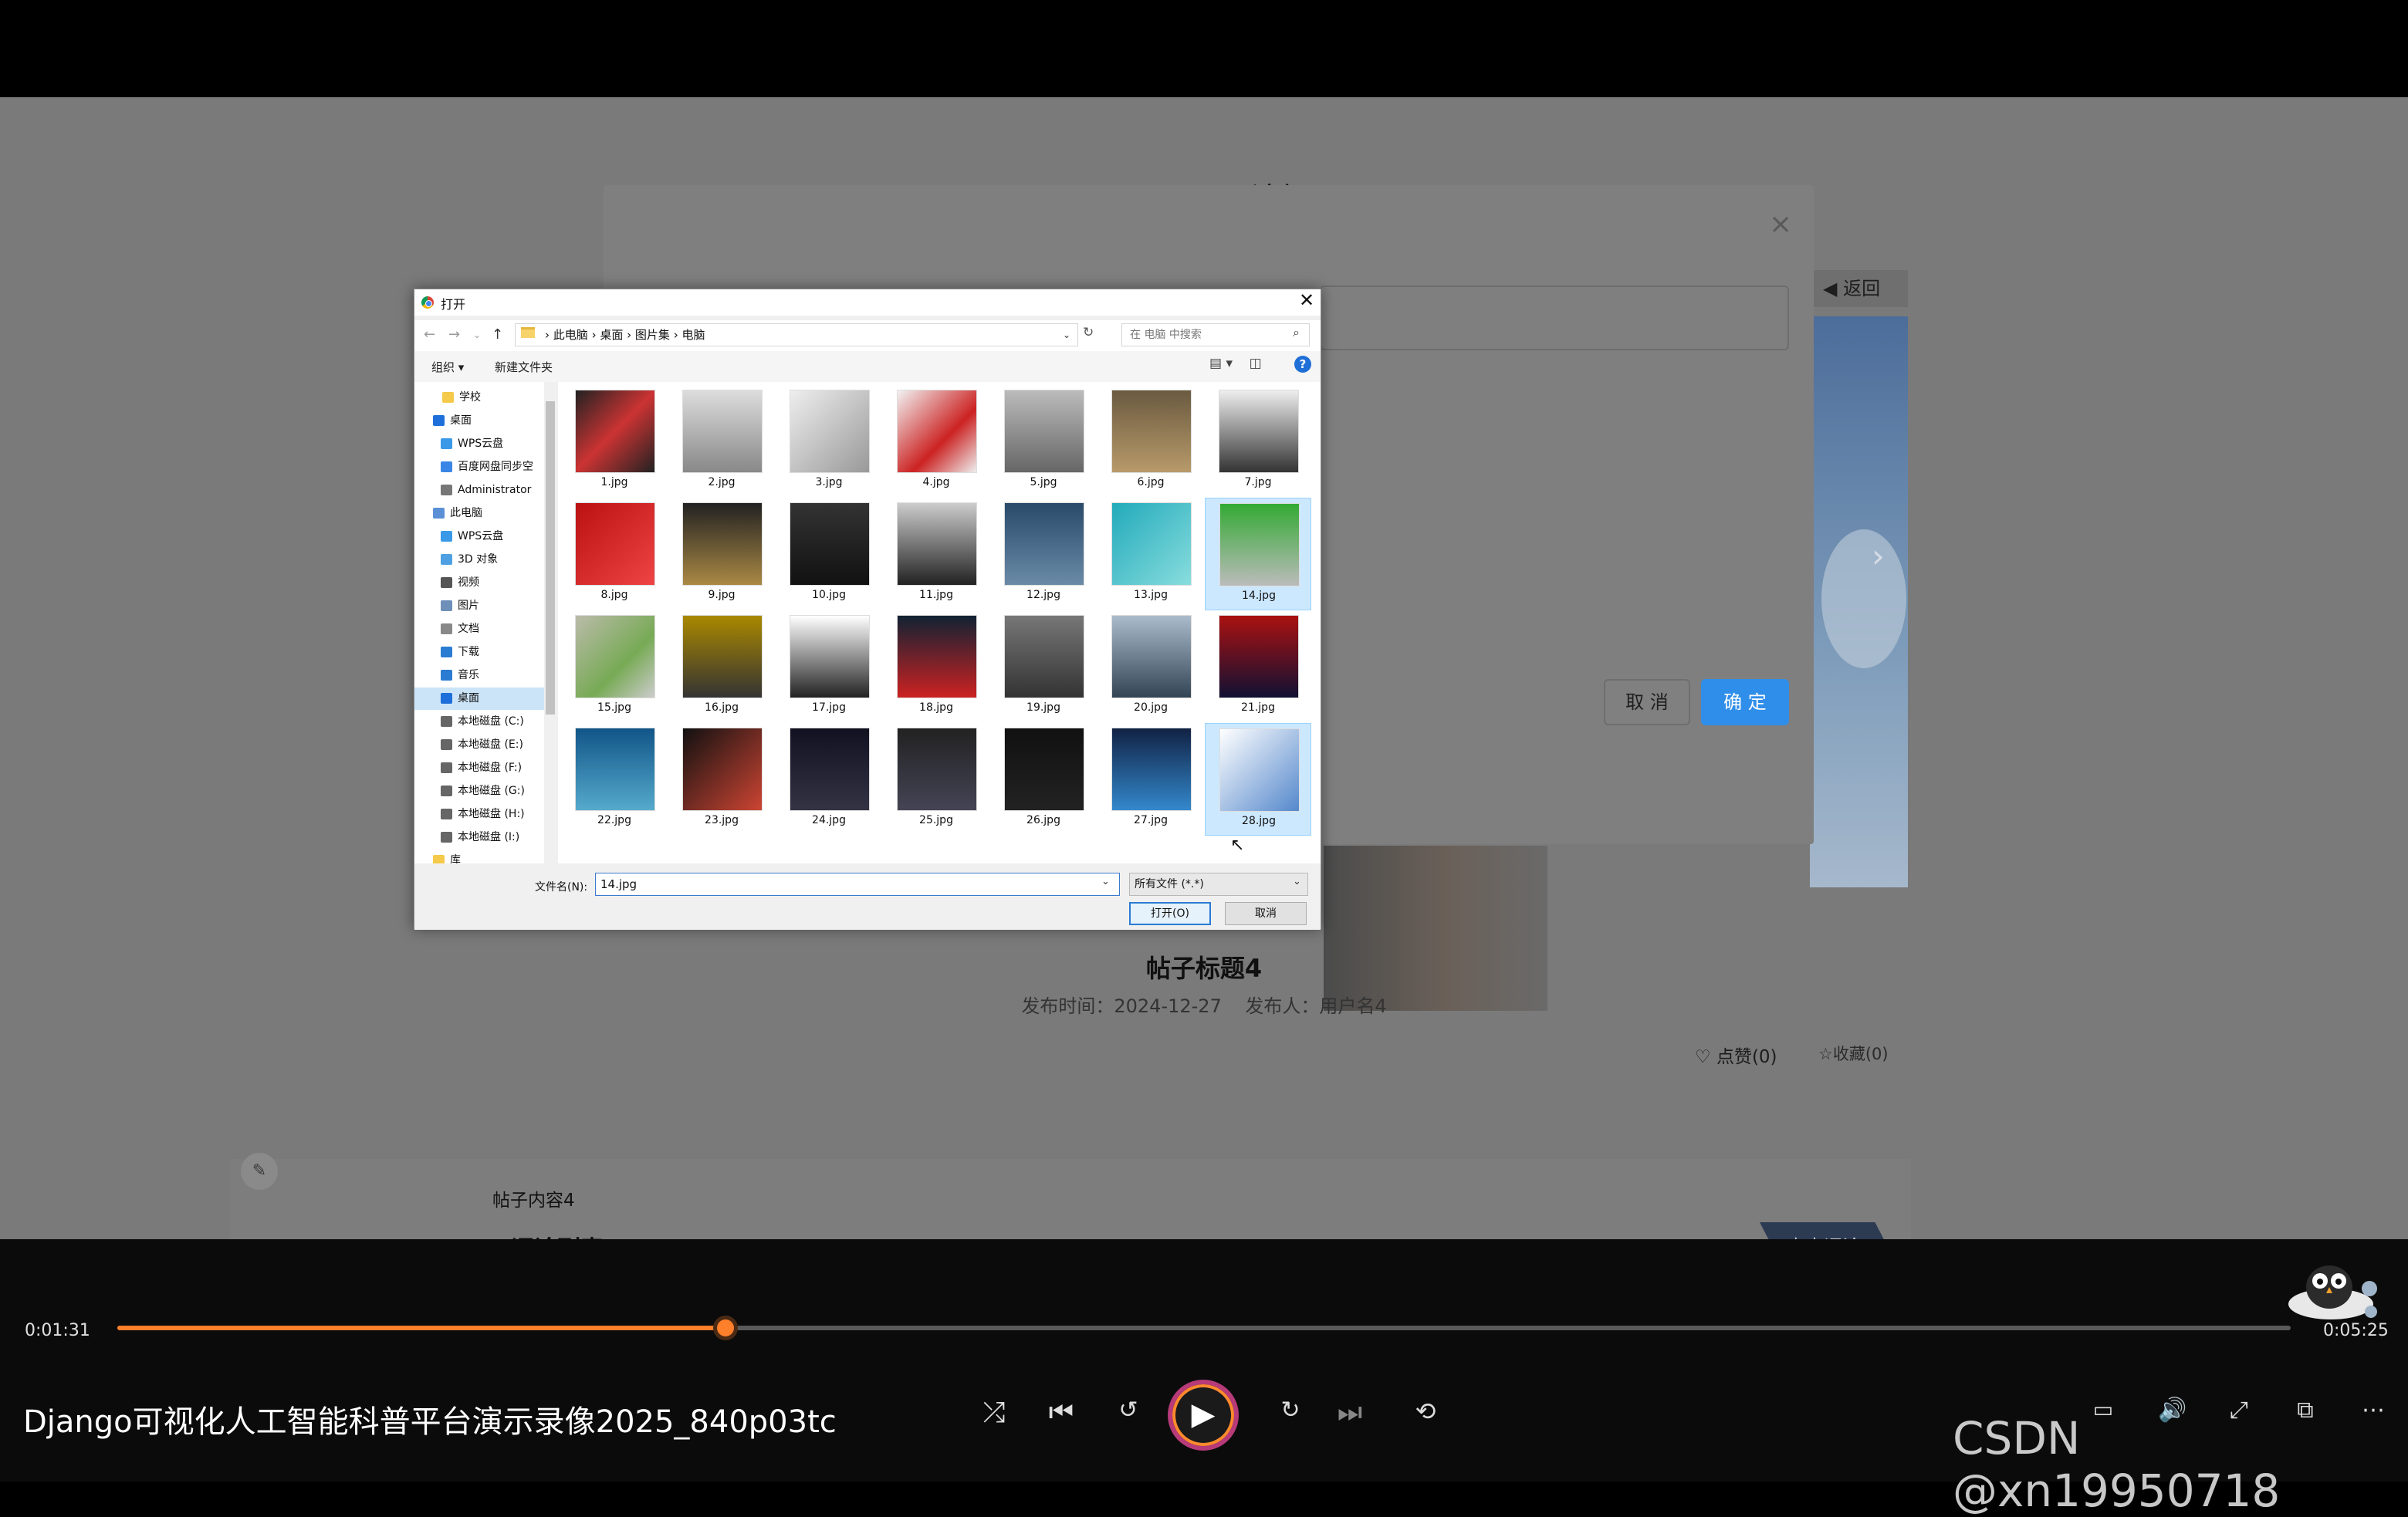 Image resolution: width=2408 pixels, height=1517 pixels. What do you see at coordinates (722, 779) in the screenshot?
I see `file-thumbnail: 23.jpg` at bounding box center [722, 779].